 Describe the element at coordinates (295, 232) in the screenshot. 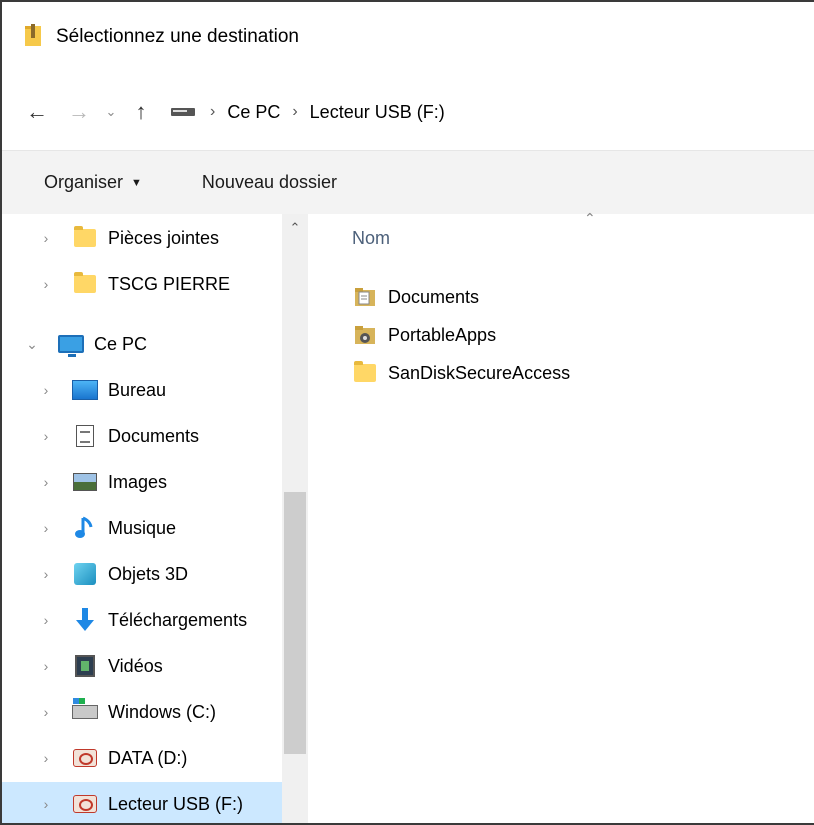

I see `scroll-up-icon: ⌃` at that location.